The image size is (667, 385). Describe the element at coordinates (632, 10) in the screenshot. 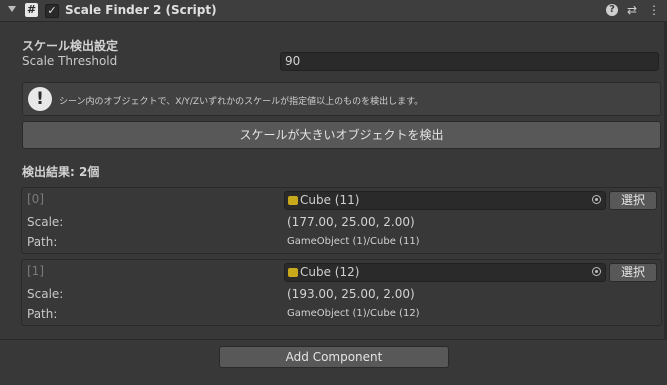

I see `presets-icon: ⇄` at that location.